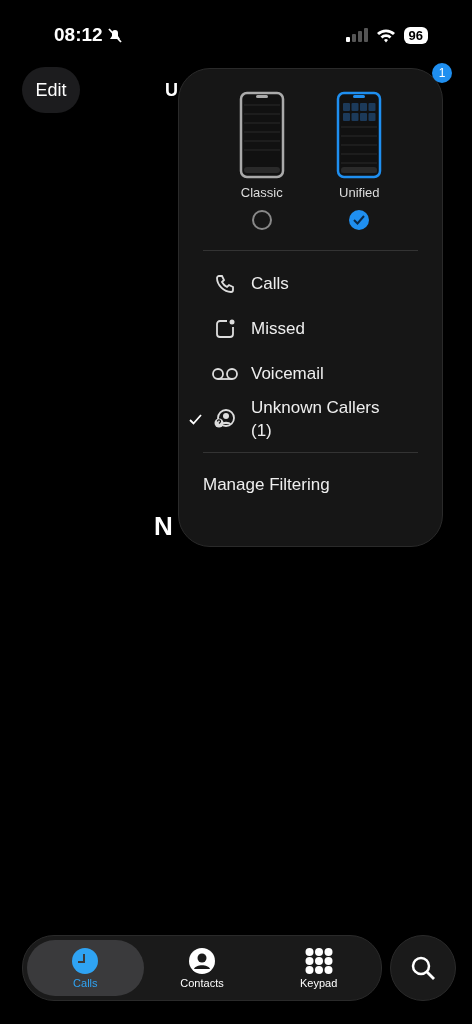 This screenshot has height=1024, width=472. What do you see at coordinates (385, 35) in the screenshot?
I see `wifi-icon` at bounding box center [385, 35].